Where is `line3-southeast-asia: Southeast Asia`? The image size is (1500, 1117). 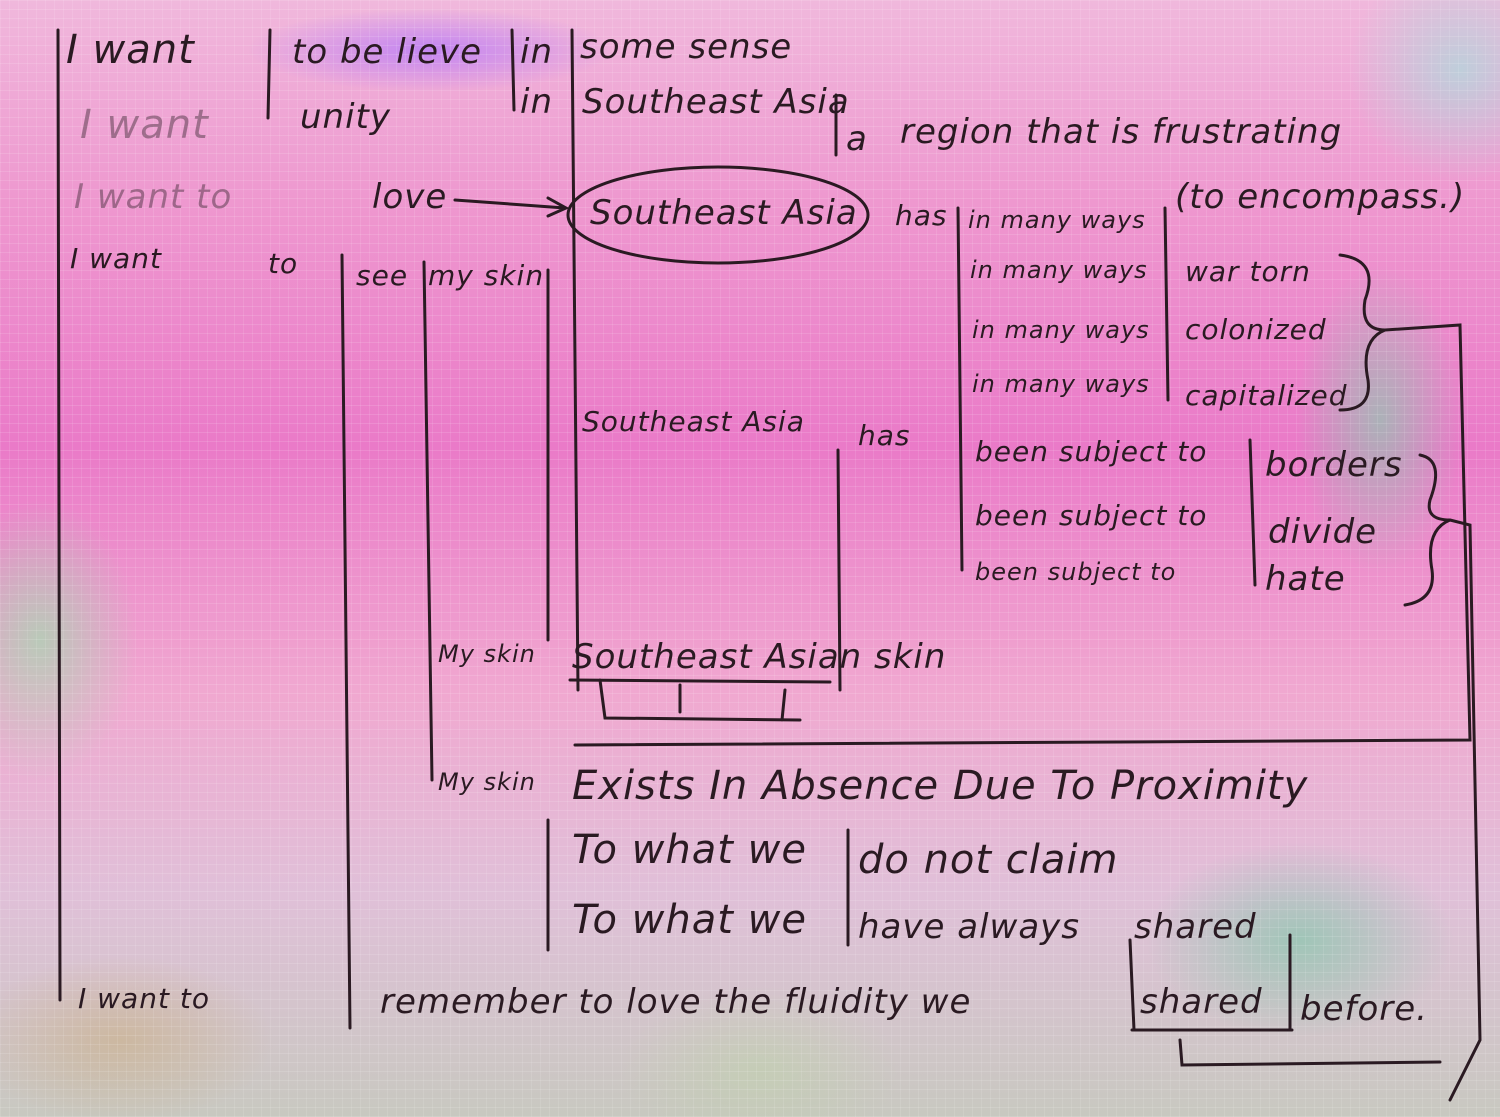 line3-southeast-asia: Southeast Asia is located at coordinates (724, 213).